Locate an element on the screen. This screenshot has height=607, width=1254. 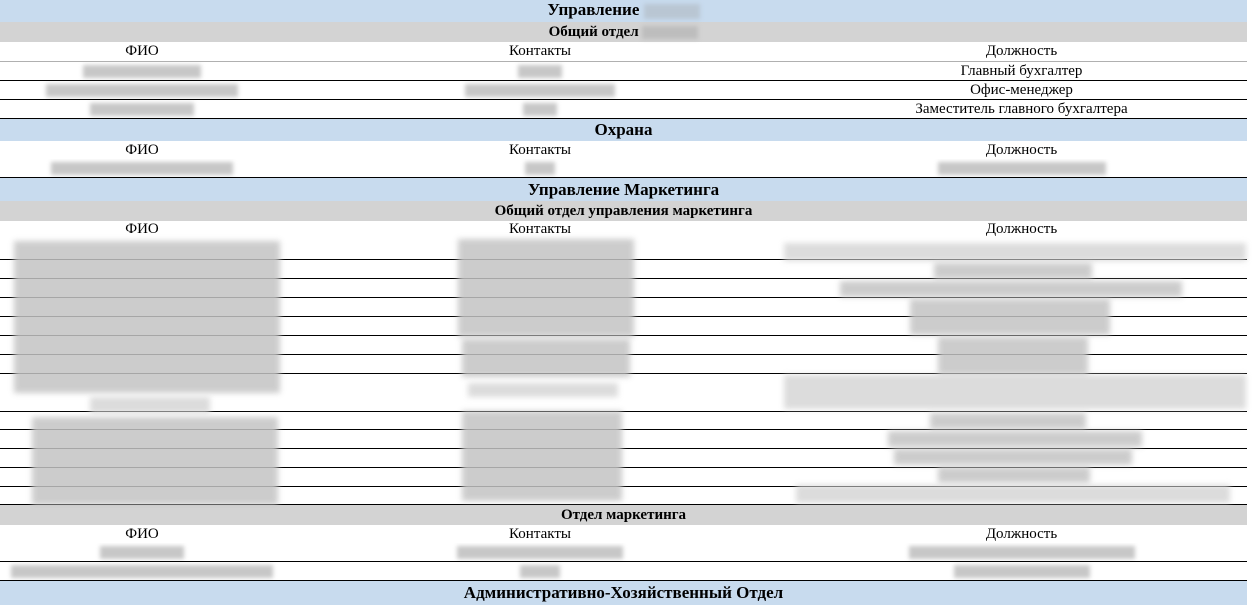
redacted-dept-name is located at coordinates (671, 11).